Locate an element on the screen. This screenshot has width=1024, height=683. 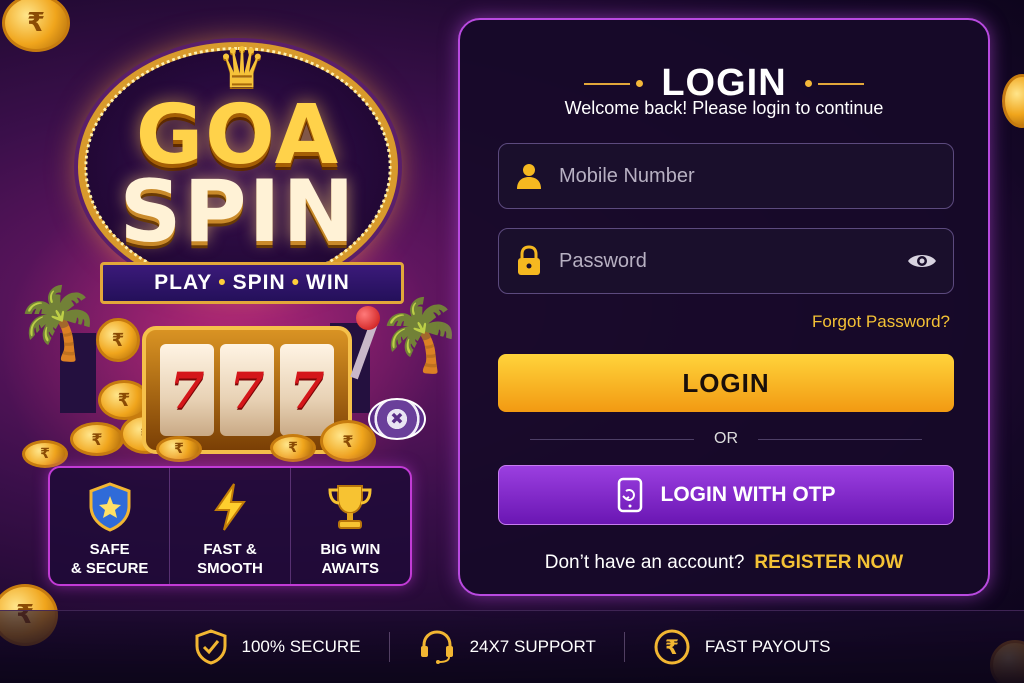
slot-reels: 7 7 7 is located at coordinates (247, 390).